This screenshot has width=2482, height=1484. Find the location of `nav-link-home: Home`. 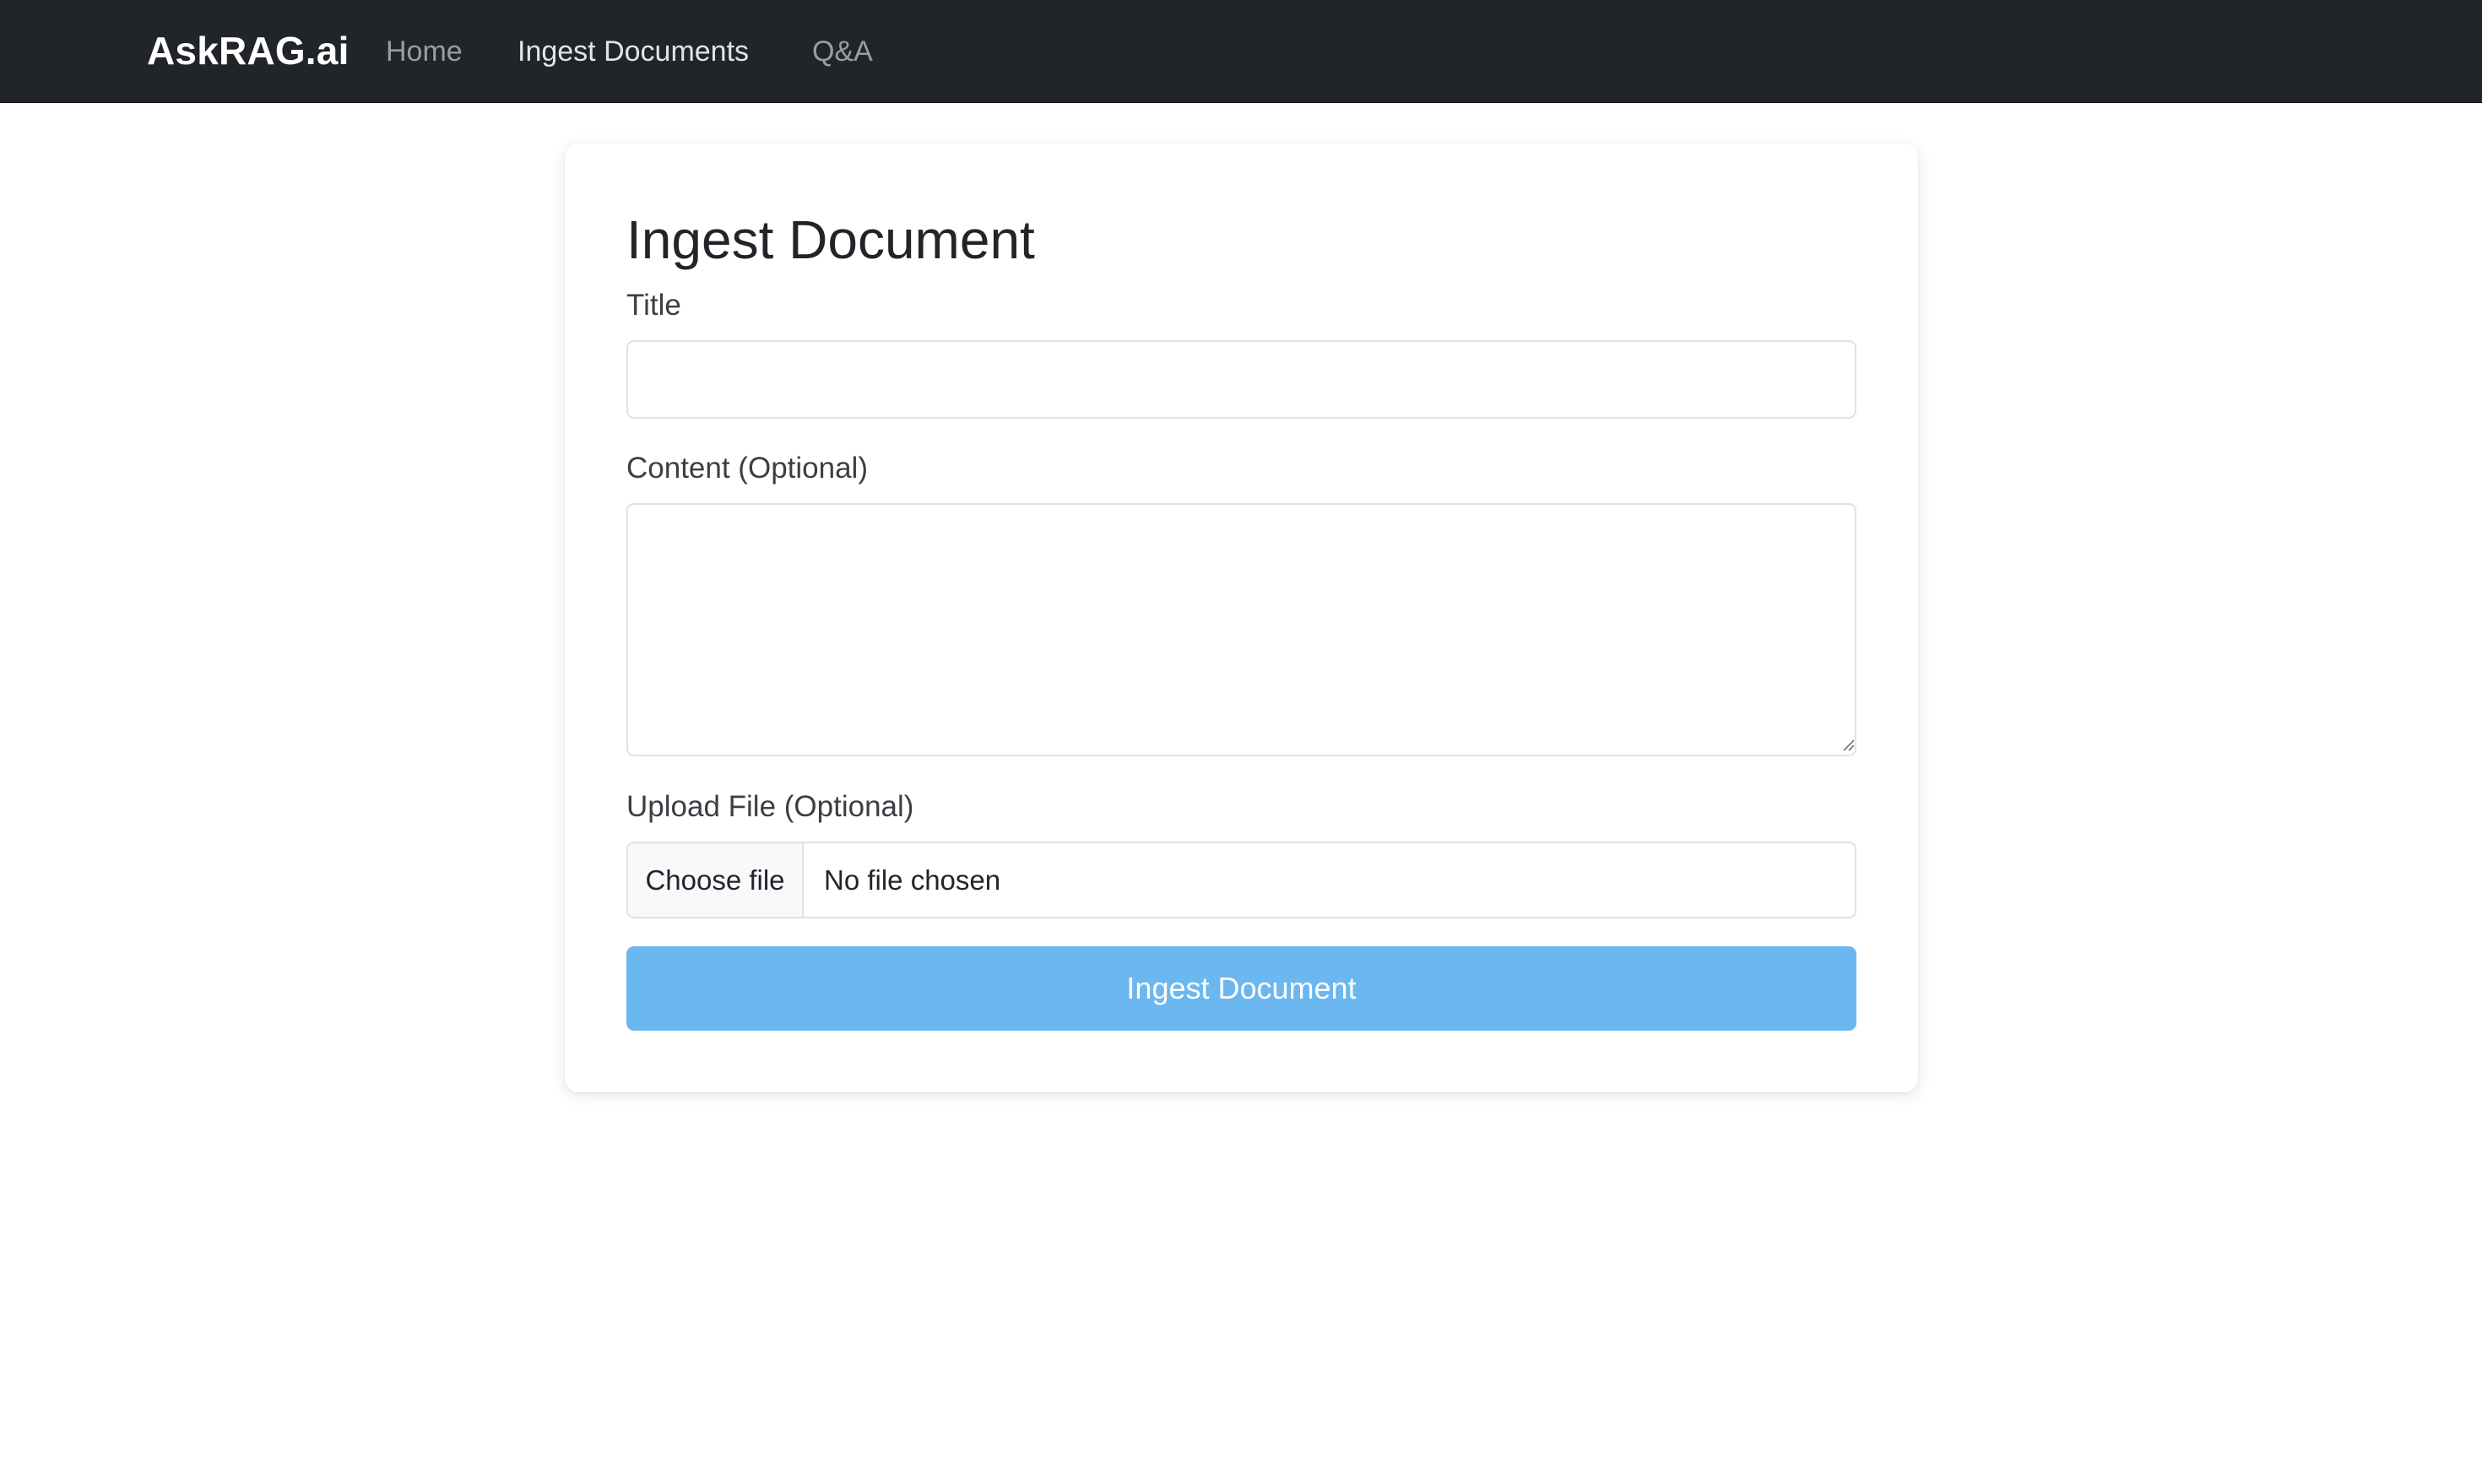

nav-link-home: Home is located at coordinates (424, 51).